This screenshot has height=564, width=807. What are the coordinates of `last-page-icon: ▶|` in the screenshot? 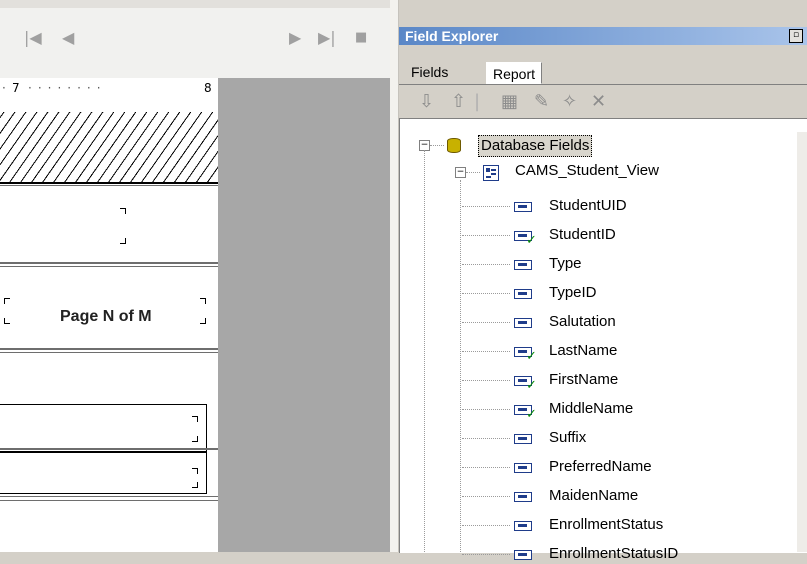 It's located at (327, 38).